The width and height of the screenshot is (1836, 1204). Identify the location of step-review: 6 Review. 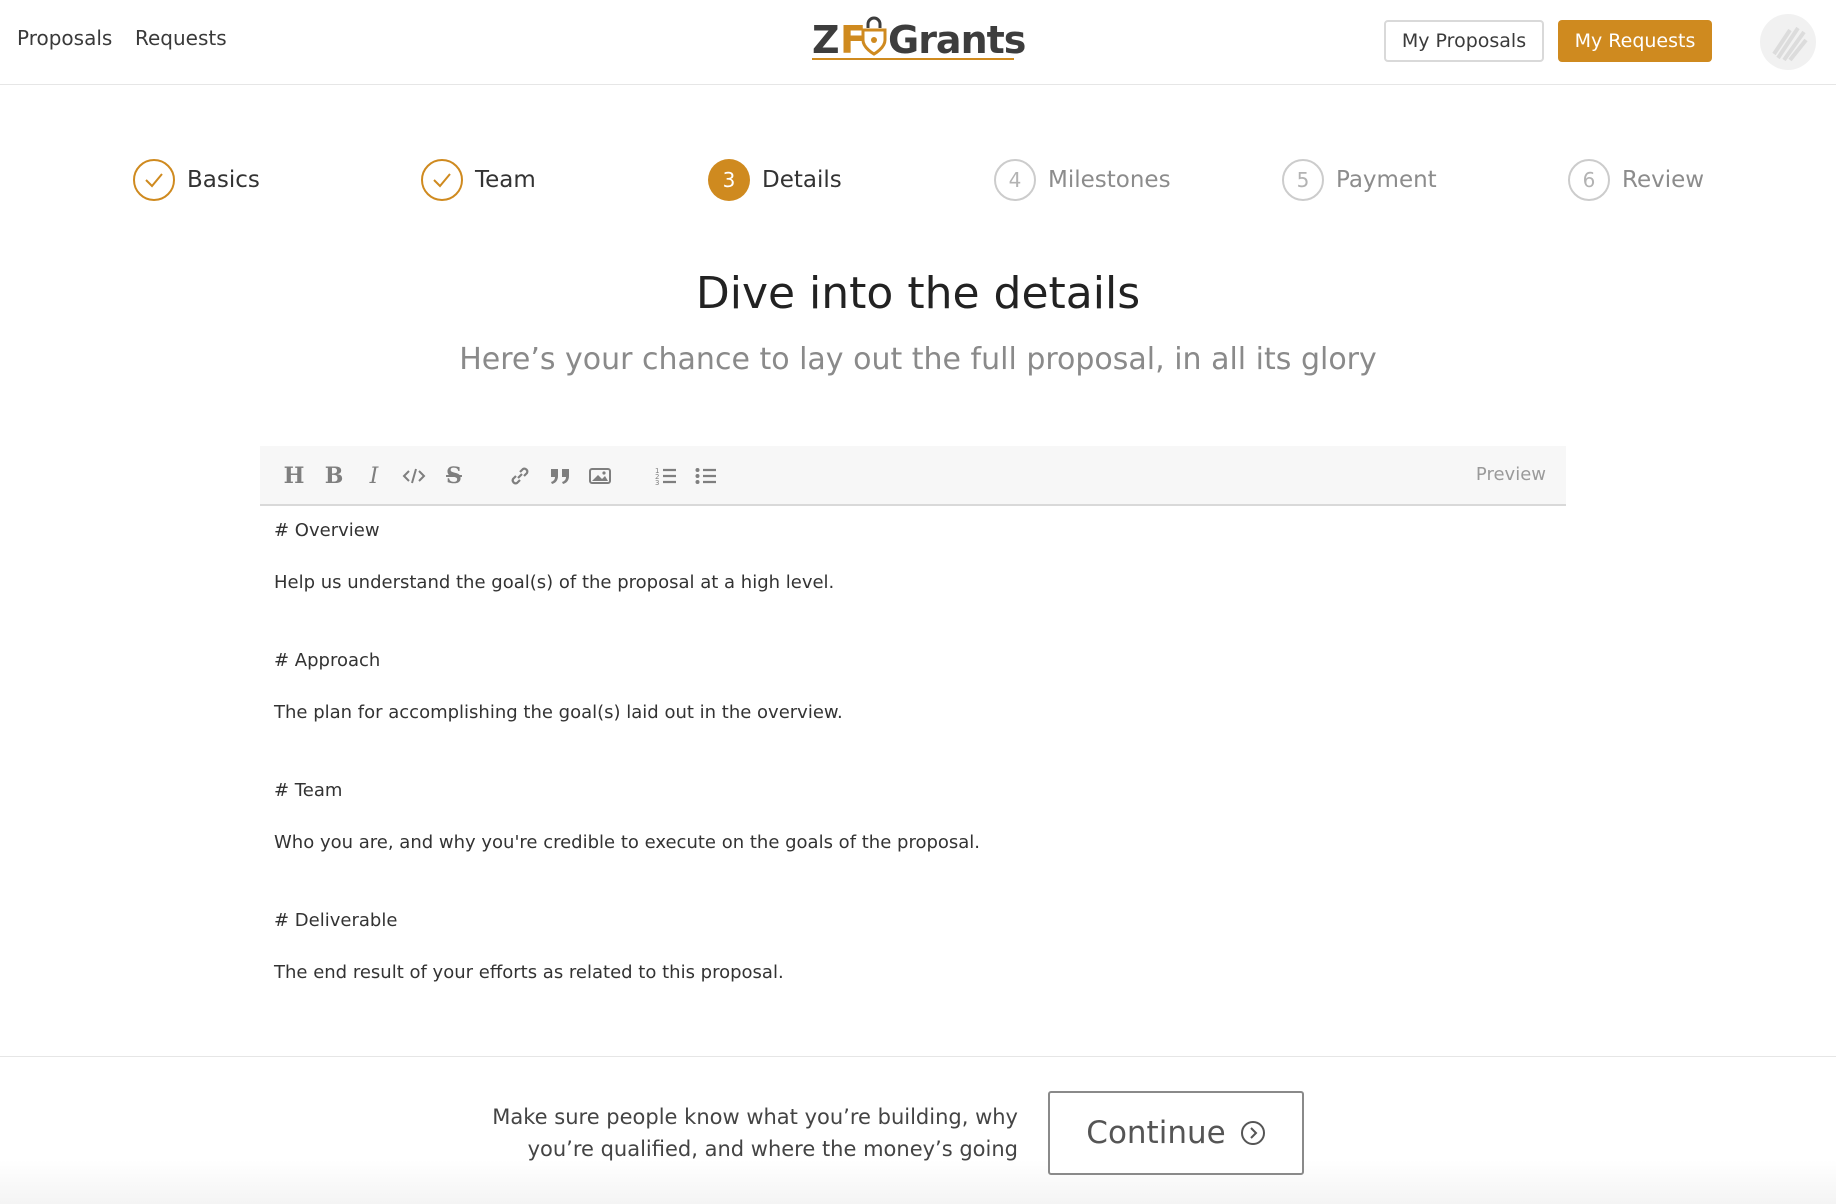
(1636, 180).